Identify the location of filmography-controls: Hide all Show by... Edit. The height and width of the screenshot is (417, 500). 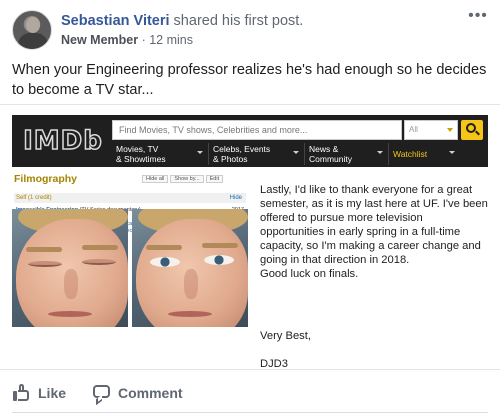
(183, 179).